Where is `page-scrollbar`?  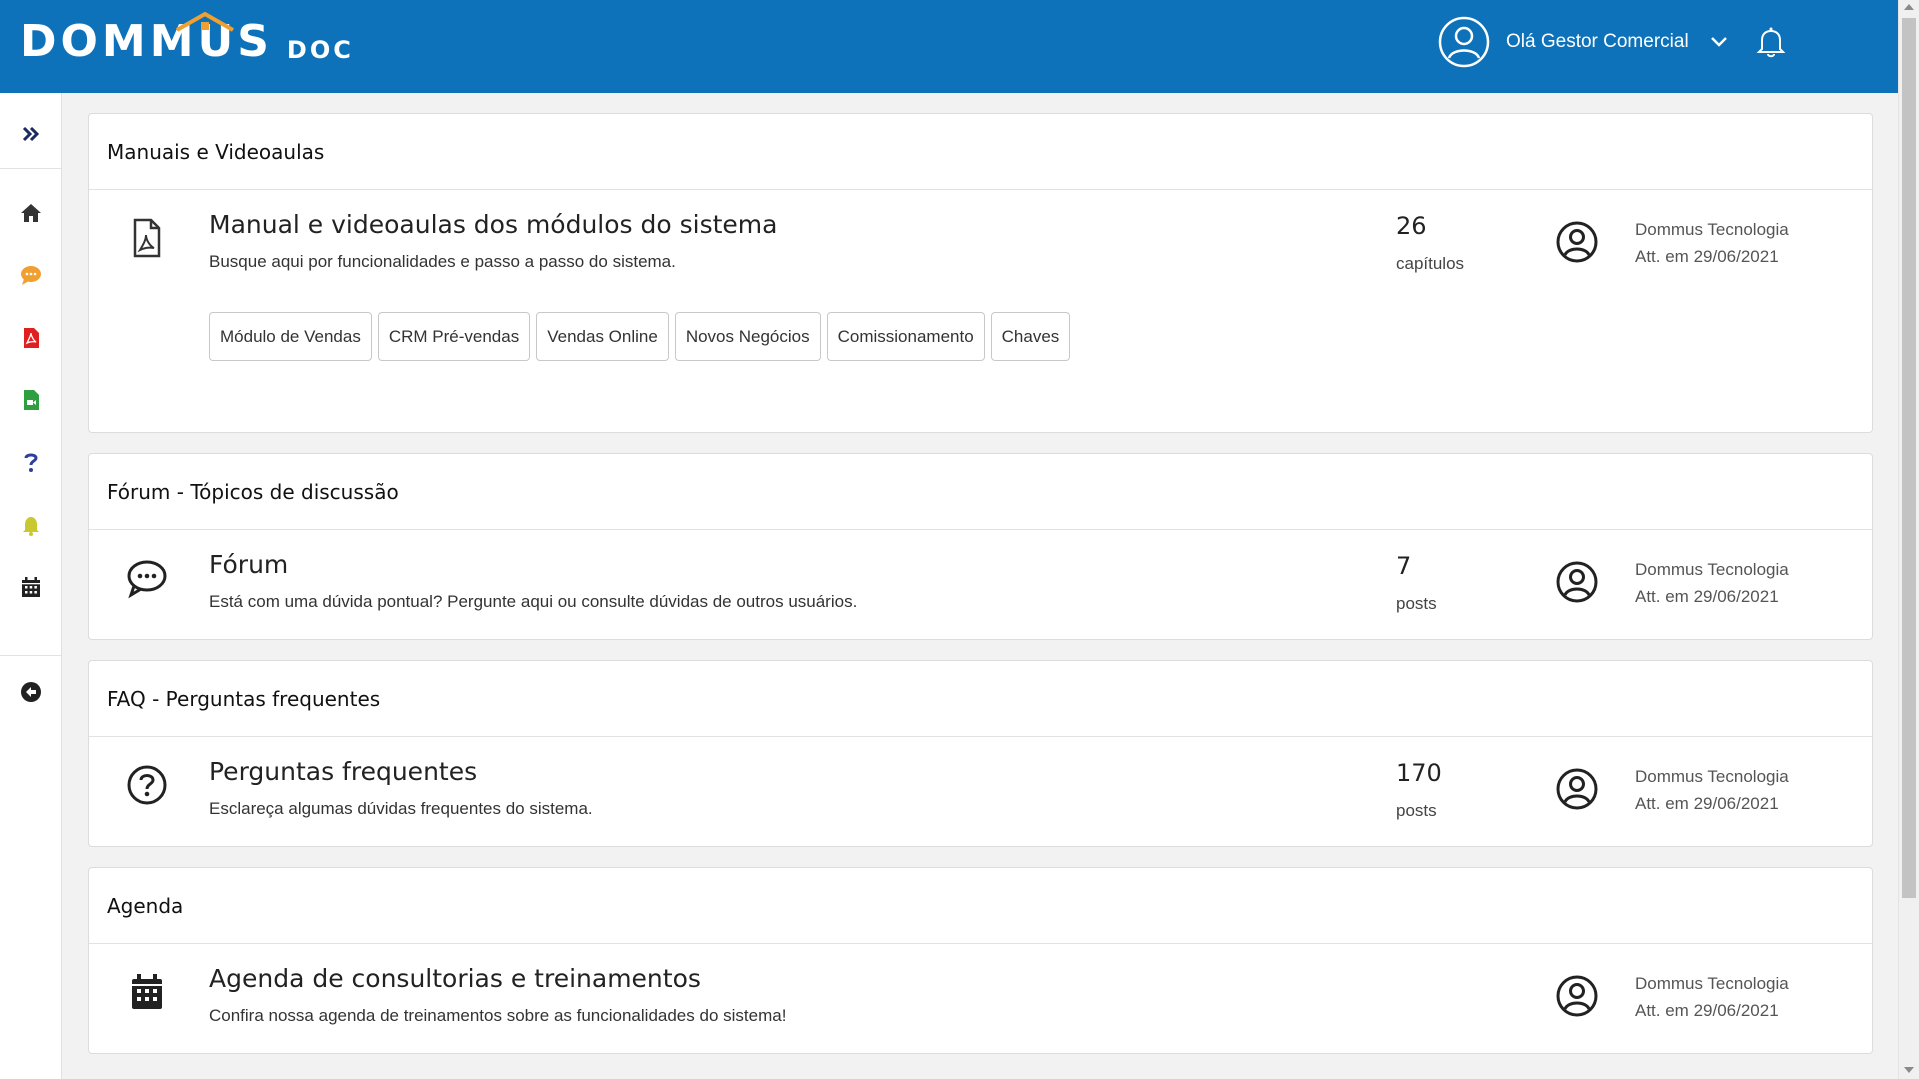 page-scrollbar is located at coordinates (1908, 539).